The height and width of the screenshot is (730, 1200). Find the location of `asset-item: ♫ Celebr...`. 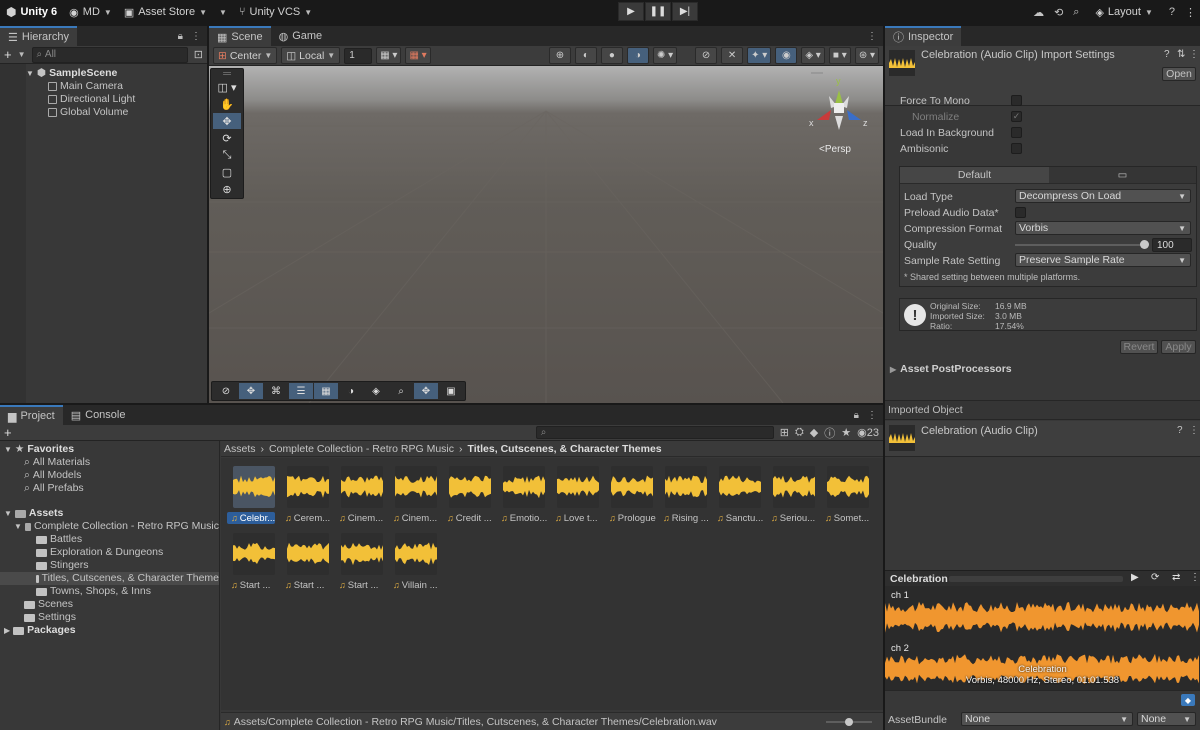

asset-item: ♫ Celebr... is located at coordinates (253, 495).